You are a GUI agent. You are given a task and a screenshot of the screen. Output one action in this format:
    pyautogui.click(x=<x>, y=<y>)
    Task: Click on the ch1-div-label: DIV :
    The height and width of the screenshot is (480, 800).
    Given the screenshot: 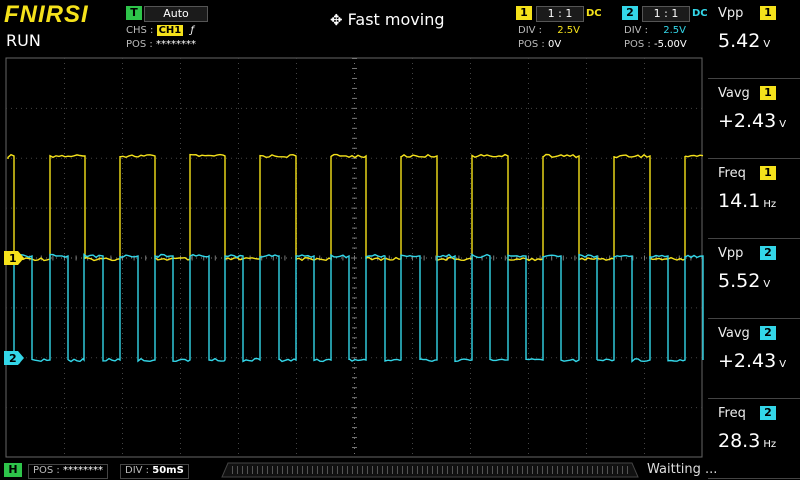 What is the action you would take?
    pyautogui.click(x=530, y=30)
    